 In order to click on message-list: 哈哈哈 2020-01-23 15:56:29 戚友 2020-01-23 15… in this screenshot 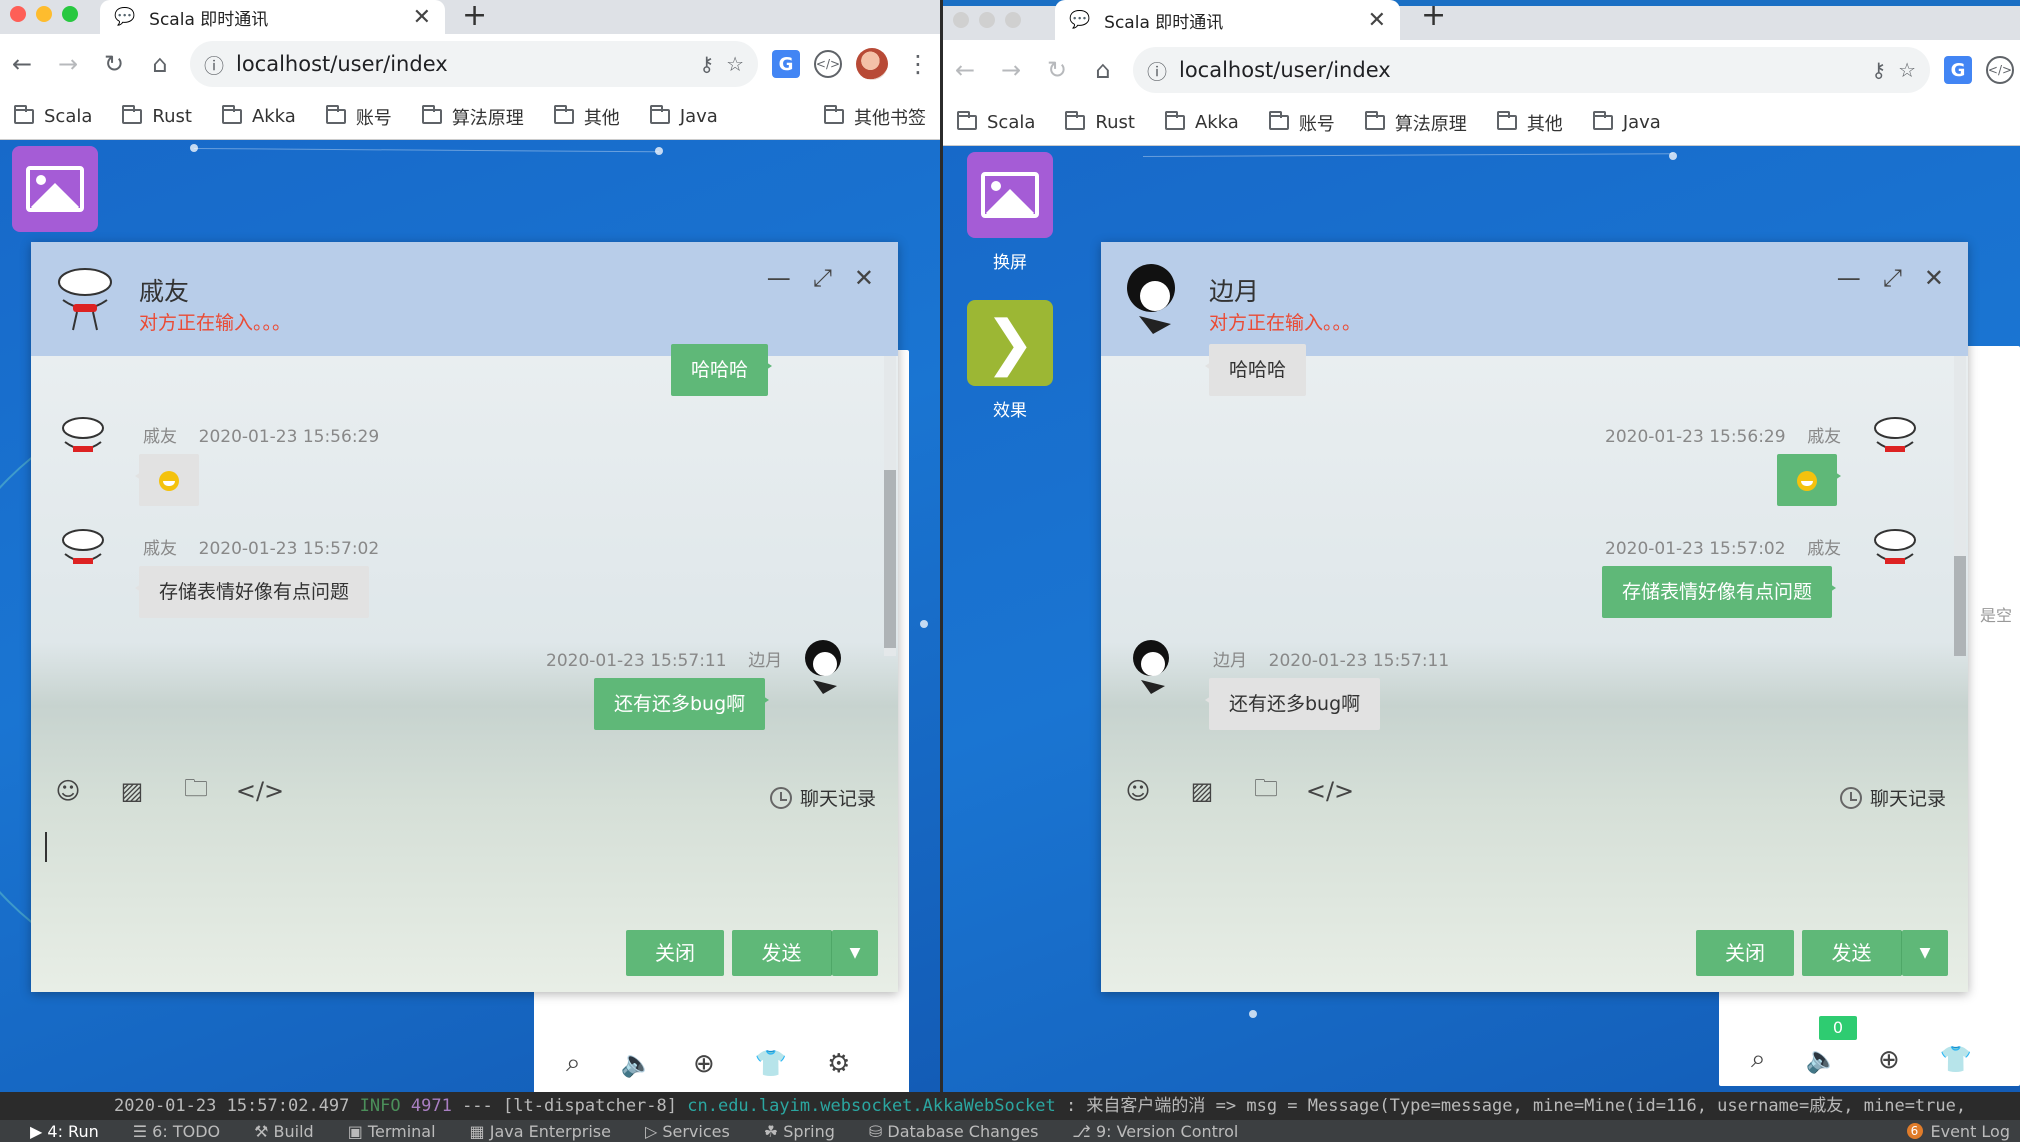, I will do `click(1527, 537)`.